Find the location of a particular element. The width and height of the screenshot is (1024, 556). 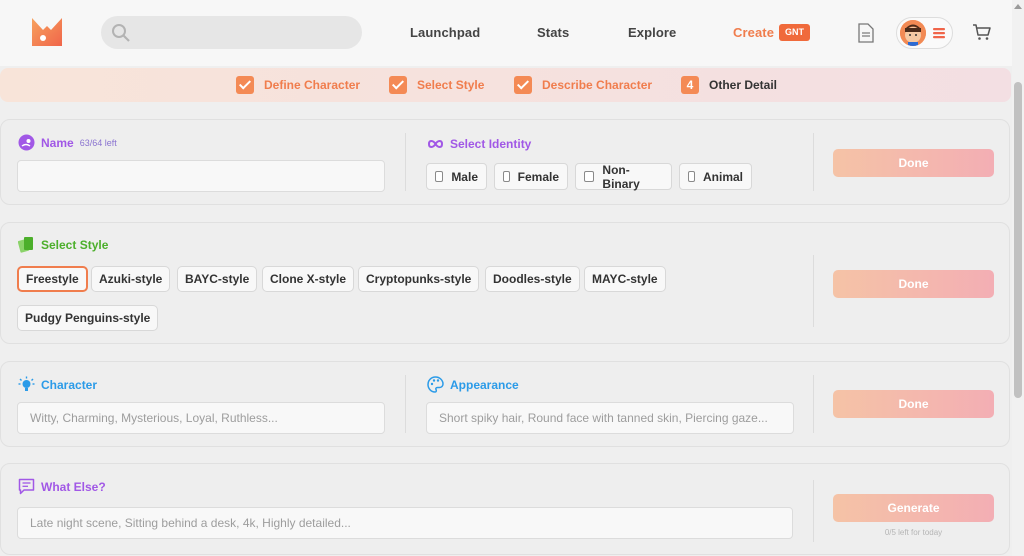

style-chip-mayc: MAYC-style is located at coordinates (625, 279).